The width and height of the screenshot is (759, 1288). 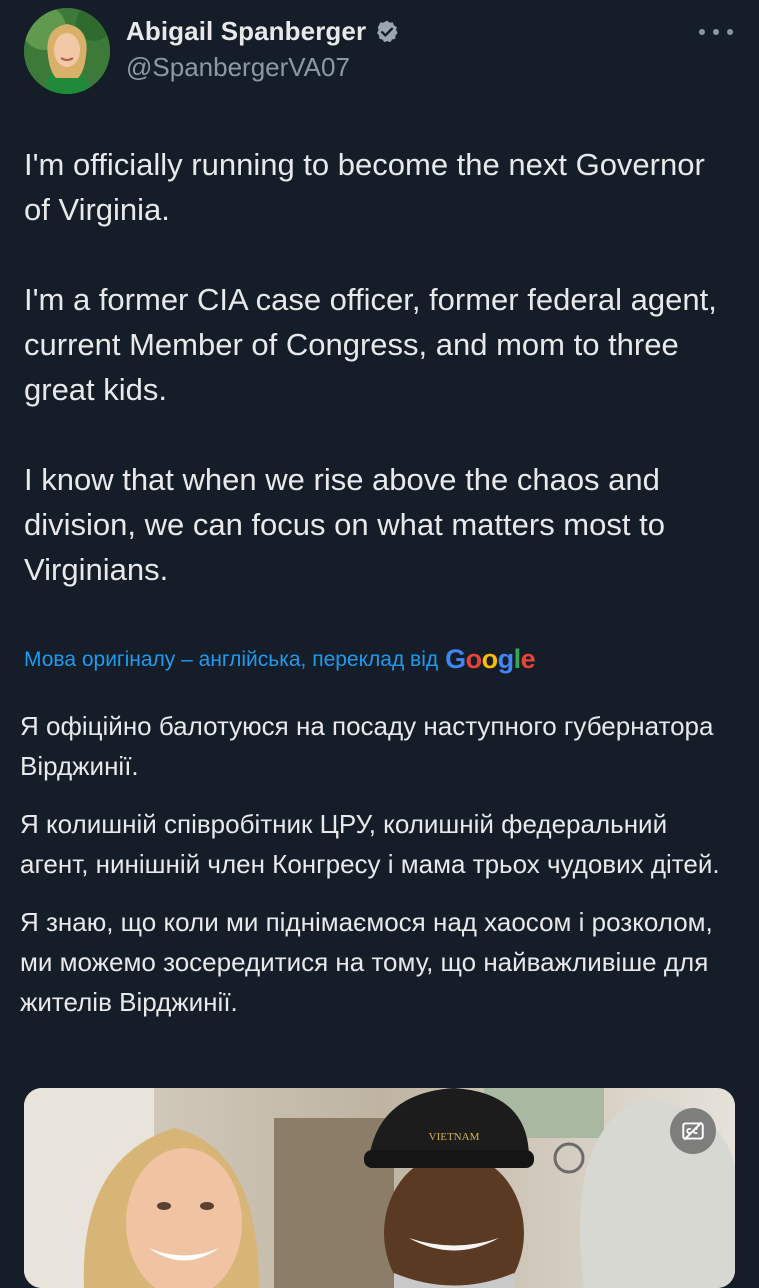 What do you see at coordinates (490, 659) in the screenshot?
I see `google-logo: Google` at bounding box center [490, 659].